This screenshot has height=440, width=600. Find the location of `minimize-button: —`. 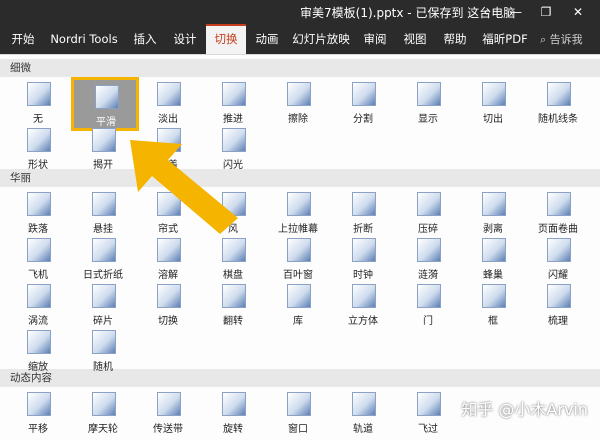

minimize-button: — is located at coordinates (516, 12).